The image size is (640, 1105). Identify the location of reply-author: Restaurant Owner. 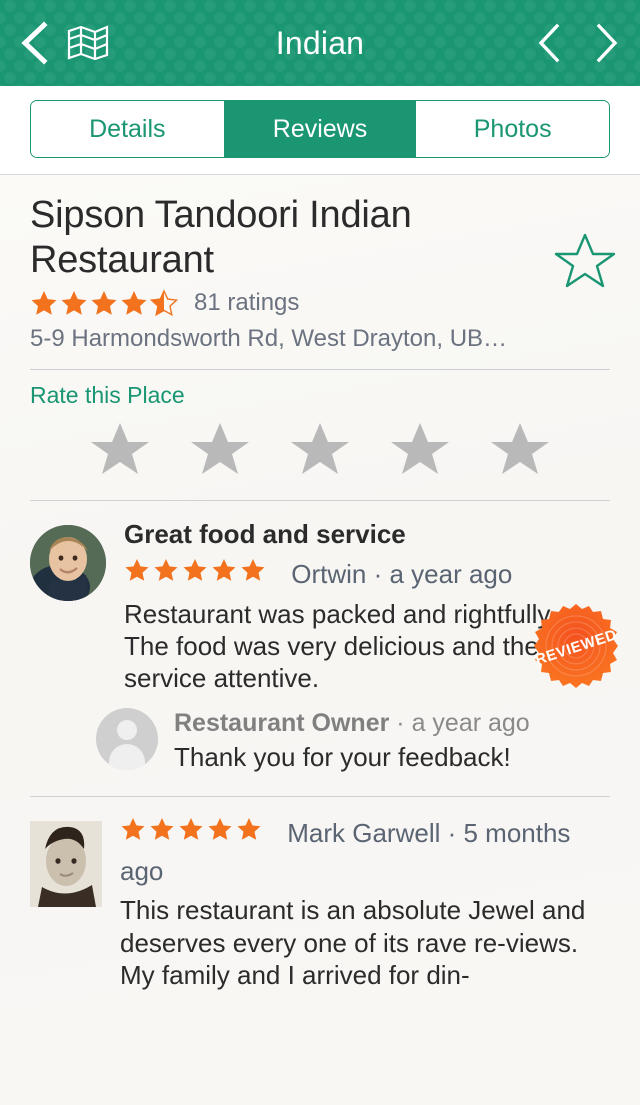
(282, 723).